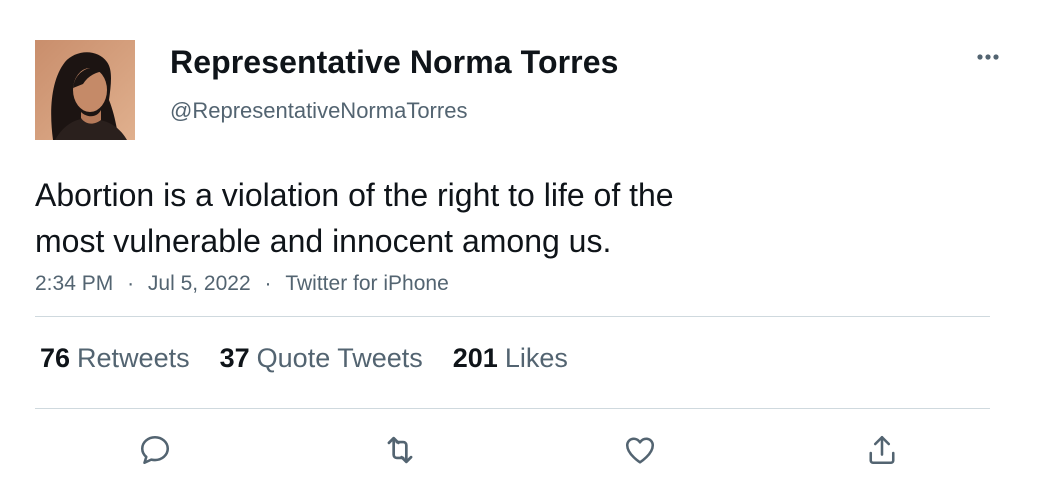 This screenshot has width=1050, height=480. I want to click on more-options-icon, so click(988, 57).